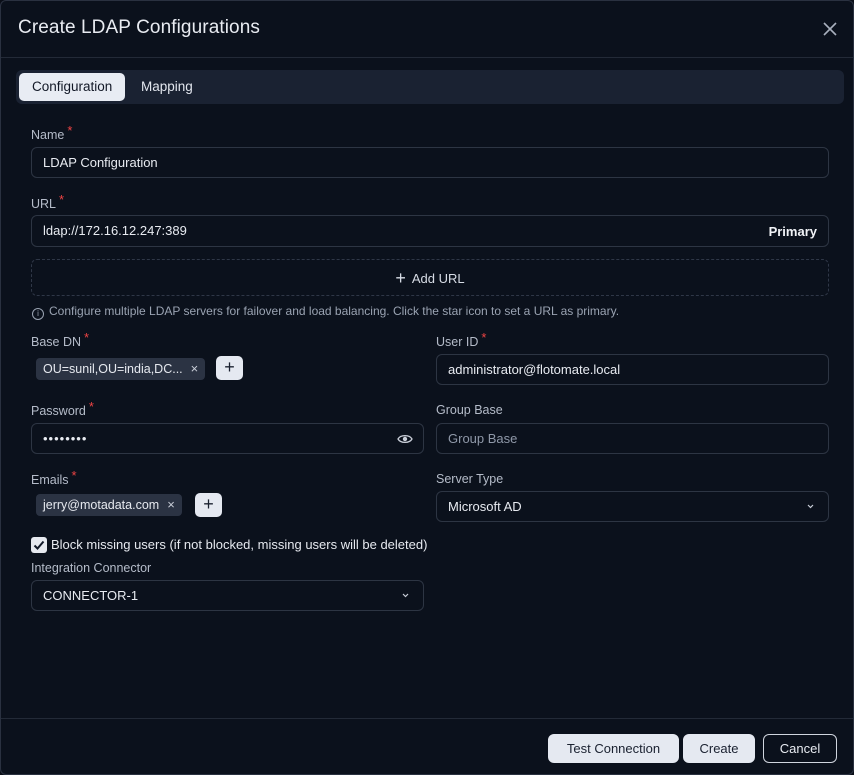 This screenshot has width=854, height=775. Describe the element at coordinates (430, 231) in the screenshot. I see `url-input: ldap://172.16.12.247:389 Primary` at that location.